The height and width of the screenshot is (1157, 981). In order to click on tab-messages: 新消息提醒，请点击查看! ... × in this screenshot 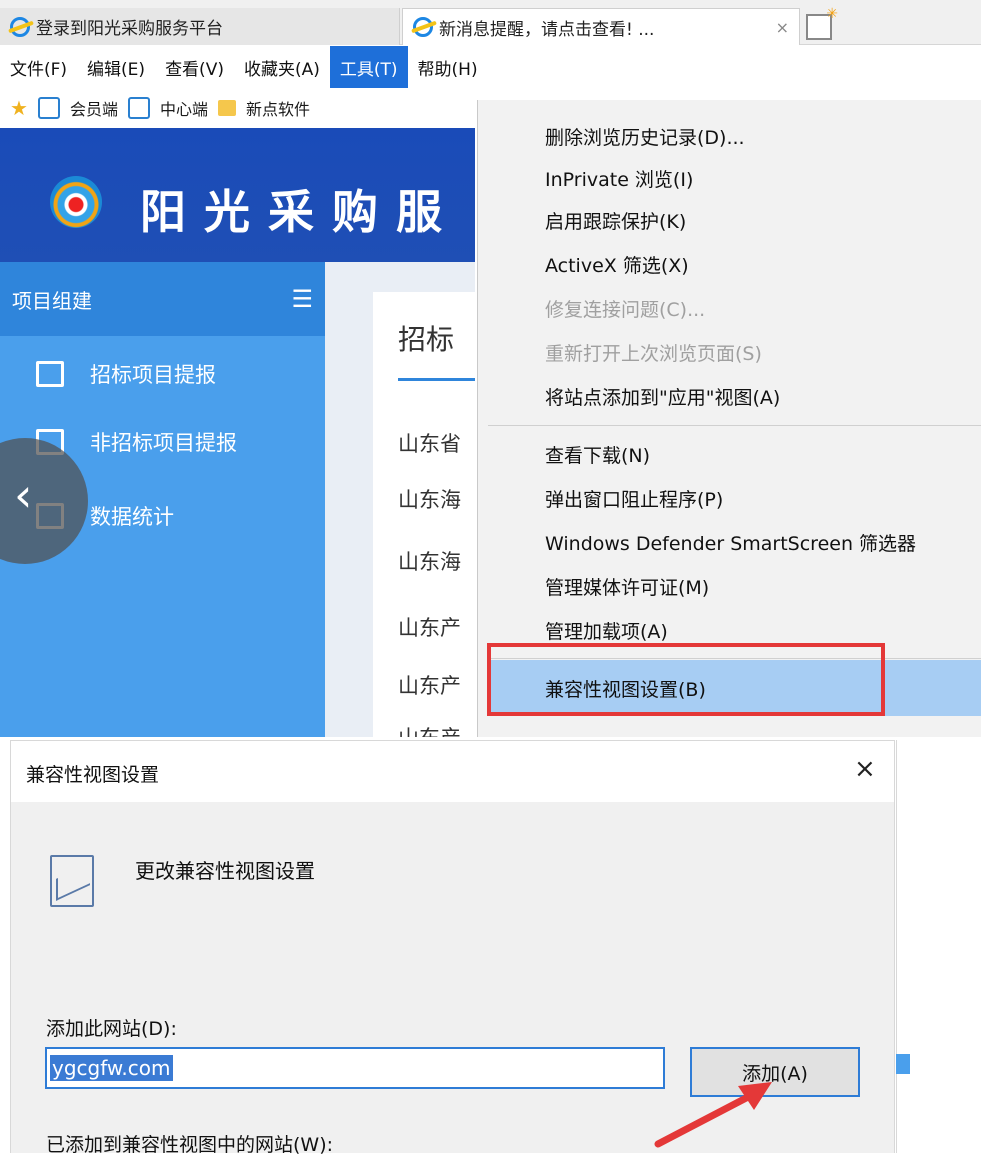, I will do `click(601, 26)`.